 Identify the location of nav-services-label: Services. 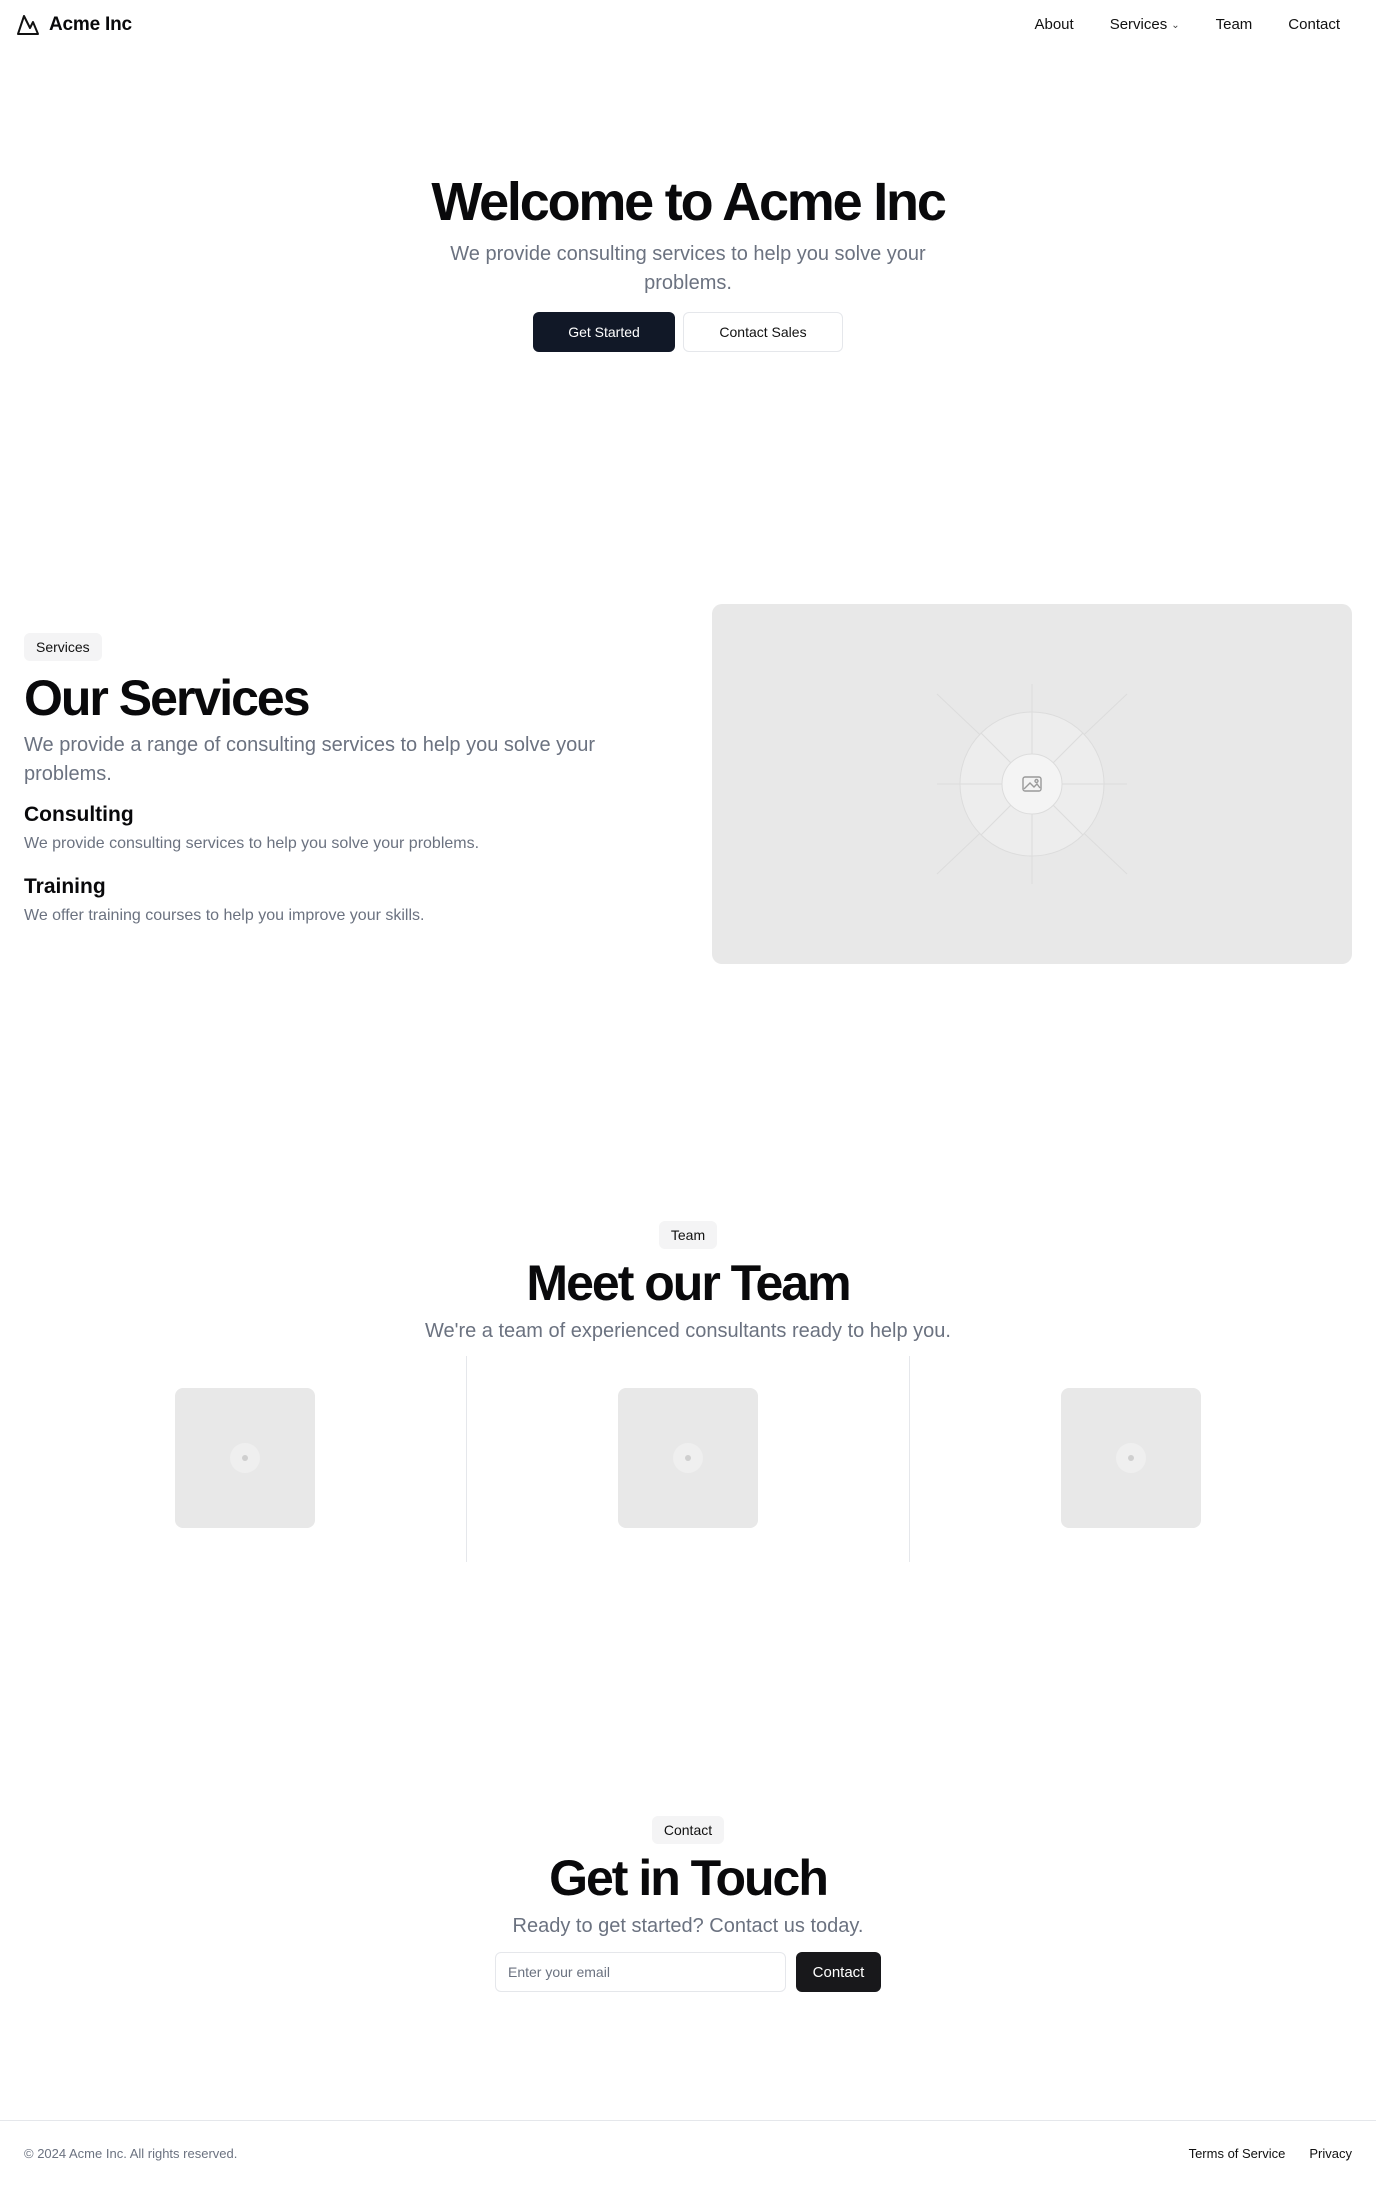
(1138, 24).